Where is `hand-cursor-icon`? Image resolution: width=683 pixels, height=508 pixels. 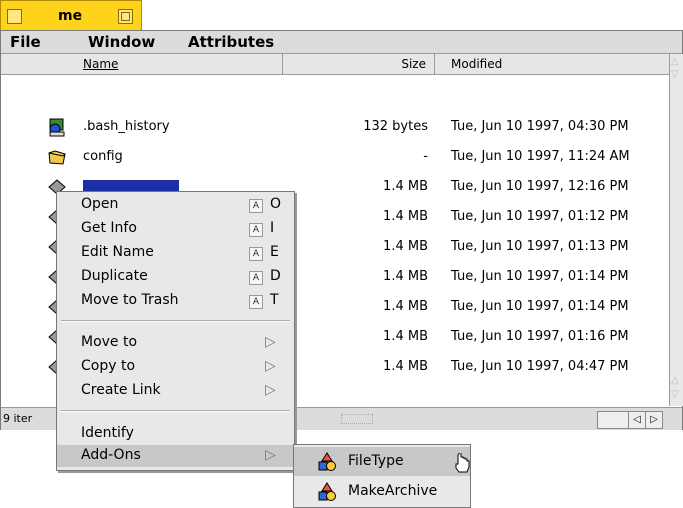
hand-cursor-icon is located at coordinates (462, 463).